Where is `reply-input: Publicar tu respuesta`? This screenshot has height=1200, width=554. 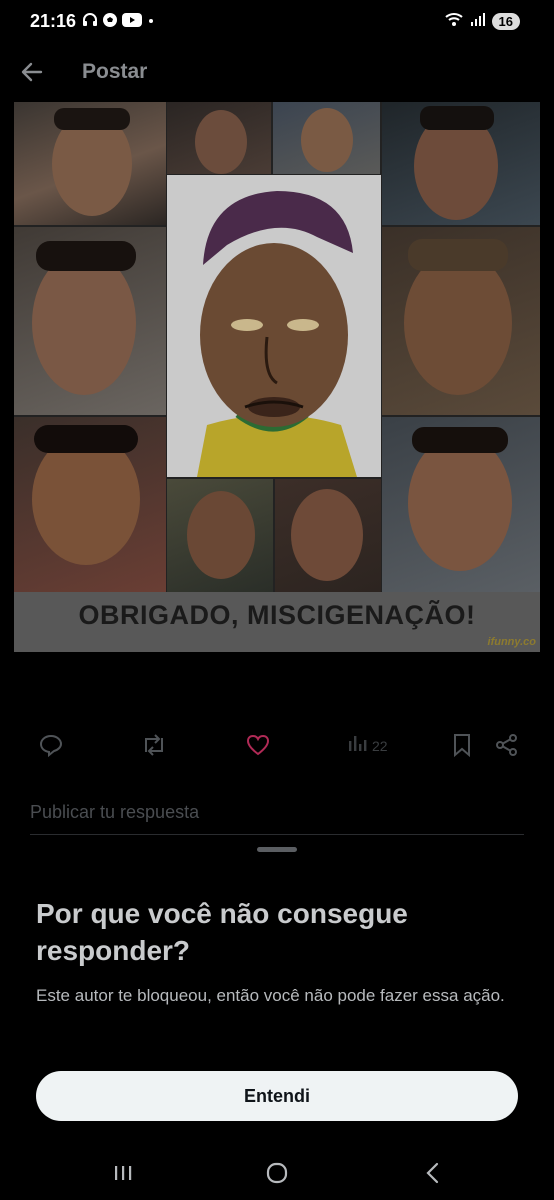
reply-input: Publicar tu respuesta is located at coordinates (277, 816).